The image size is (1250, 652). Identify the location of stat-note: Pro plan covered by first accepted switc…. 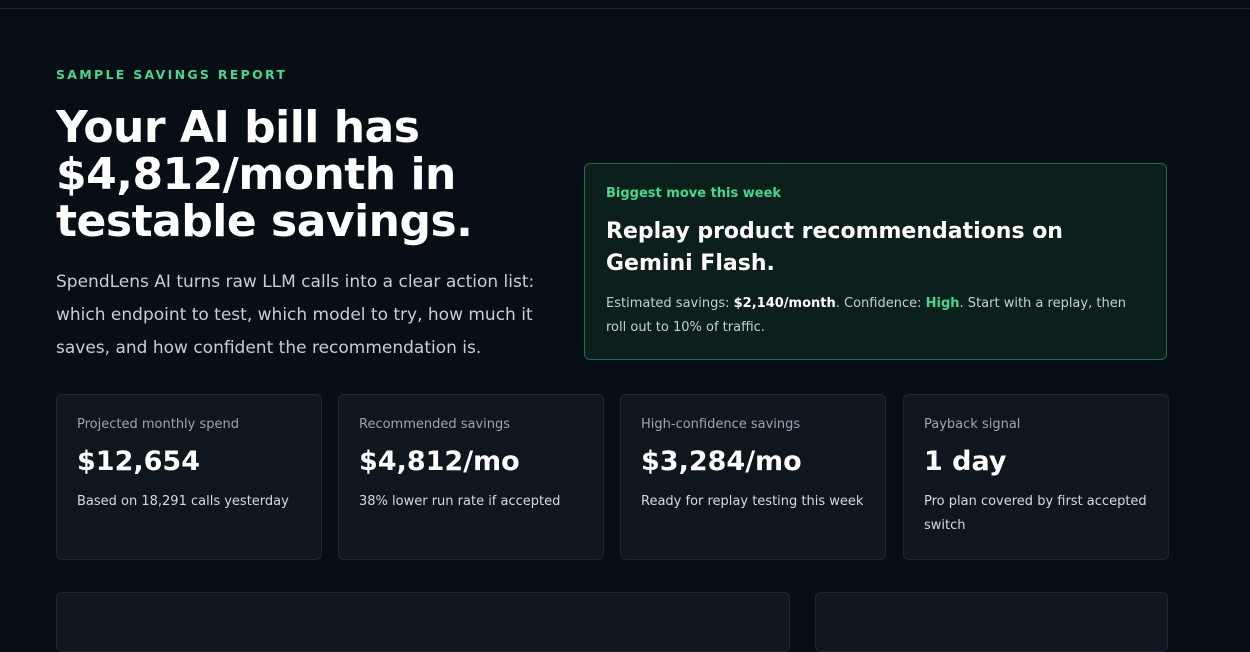
(1035, 513).